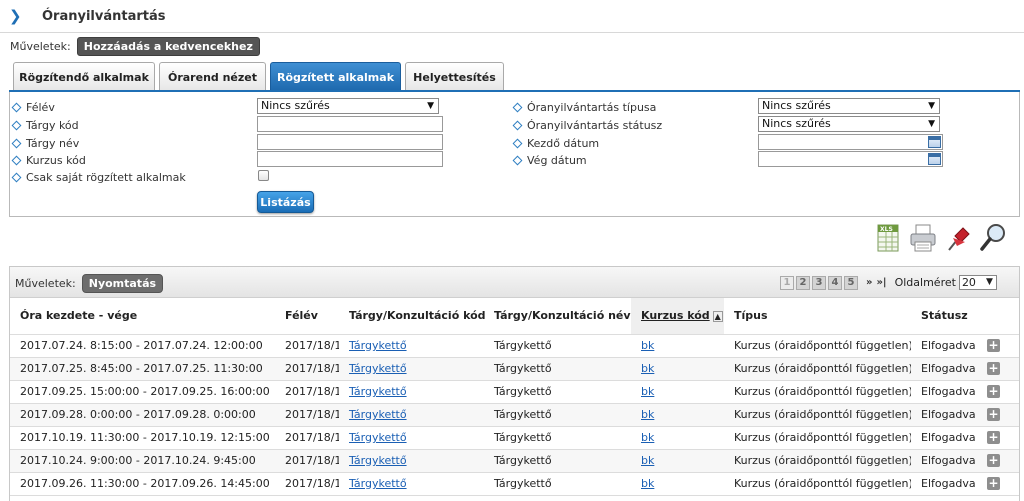 The image size is (1024, 501). I want to click on targy-nev-input, so click(350, 142).